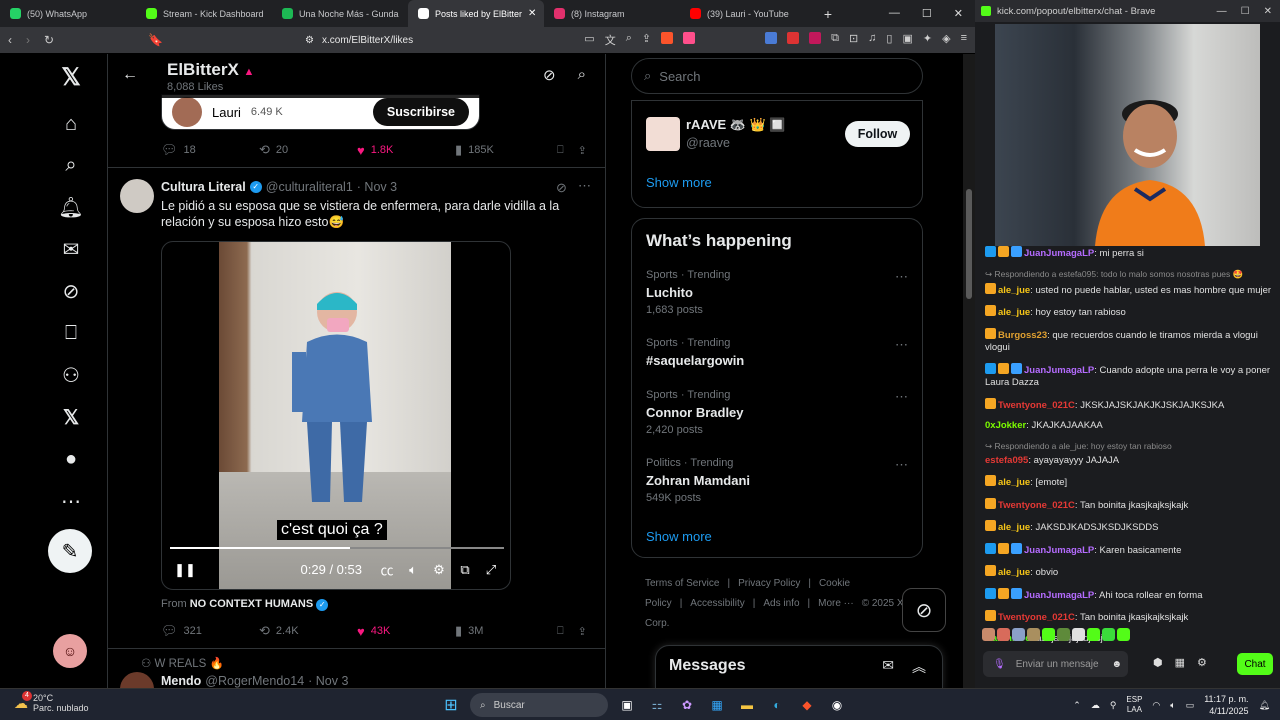 The width and height of the screenshot is (1280, 720). What do you see at coordinates (747, 705) in the screenshot?
I see `file-explorer-icon: ▬` at bounding box center [747, 705].